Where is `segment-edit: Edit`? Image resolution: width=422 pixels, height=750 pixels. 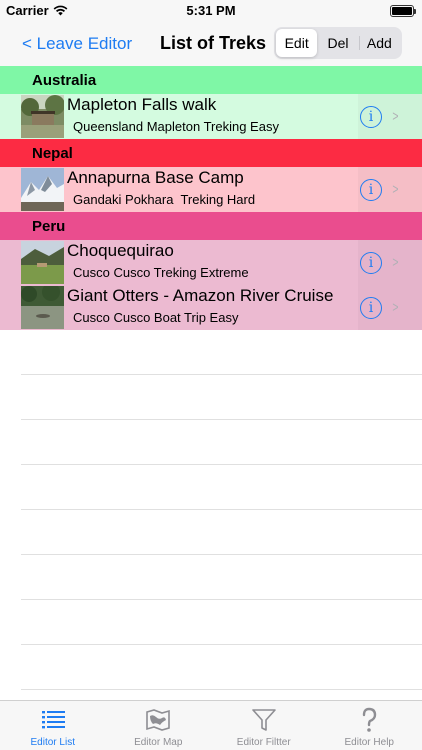 segment-edit: Edit is located at coordinates (297, 43).